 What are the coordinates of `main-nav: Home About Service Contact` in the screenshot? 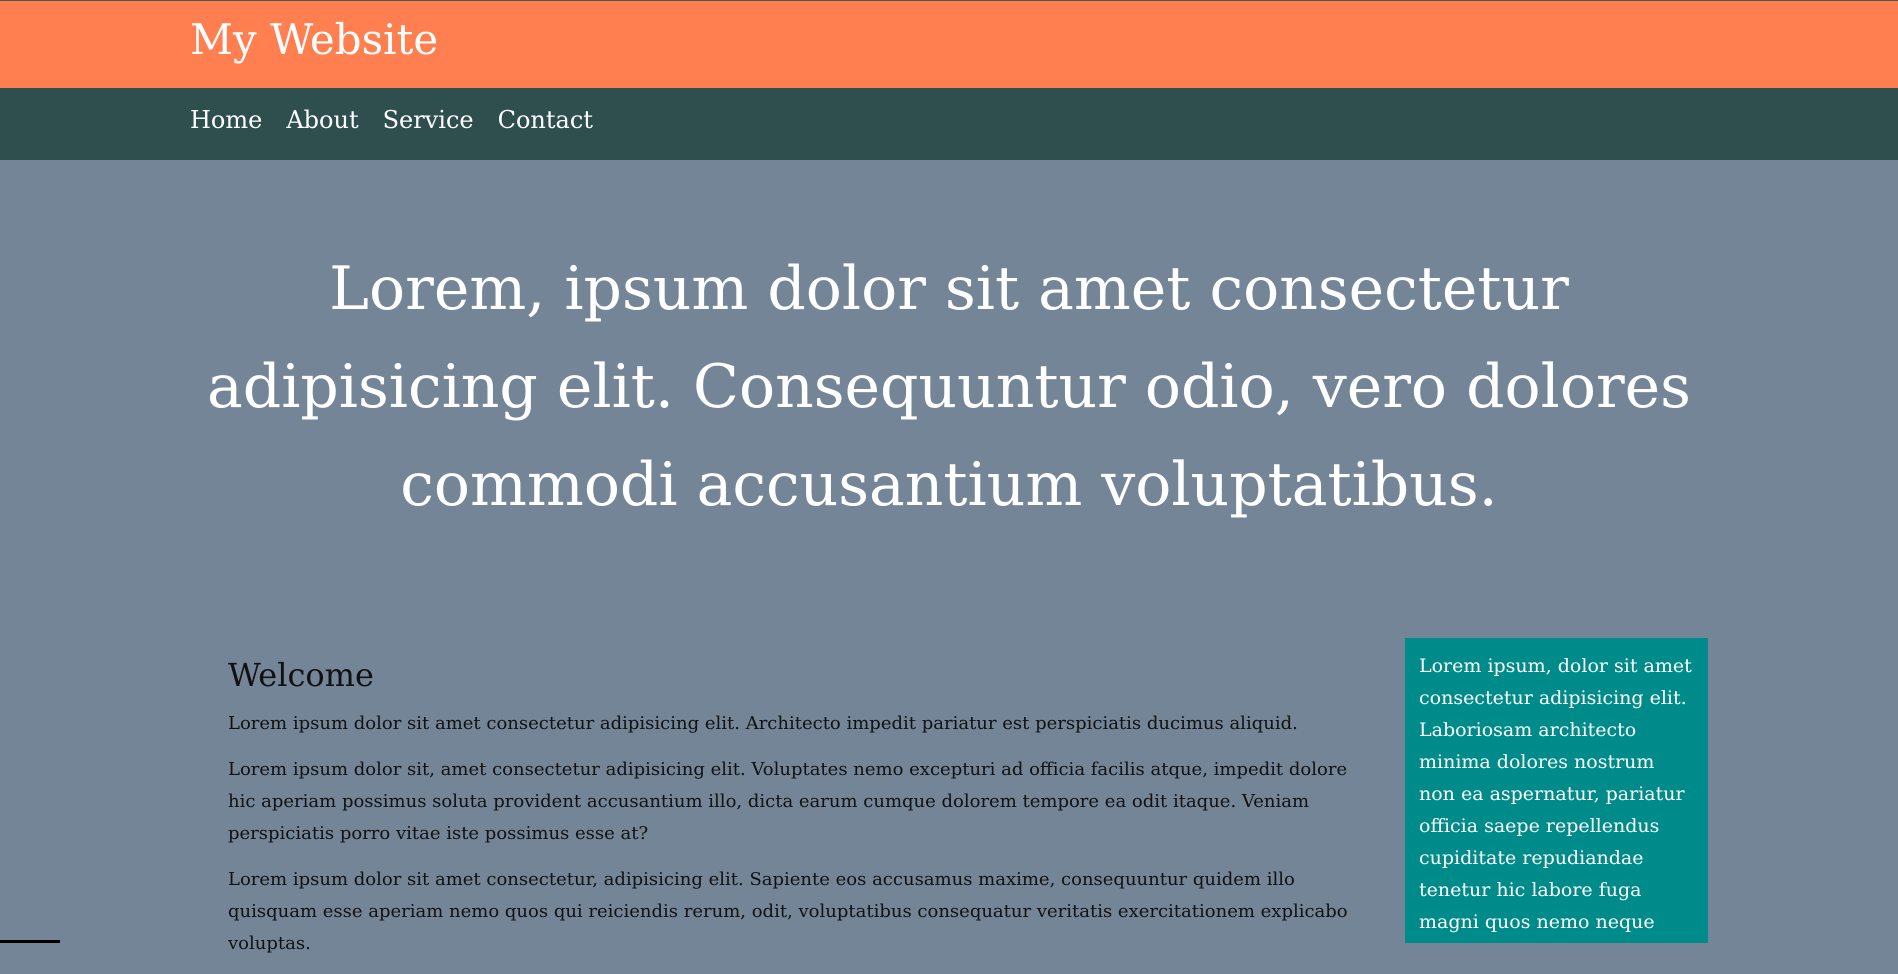 It's located at (949, 124).